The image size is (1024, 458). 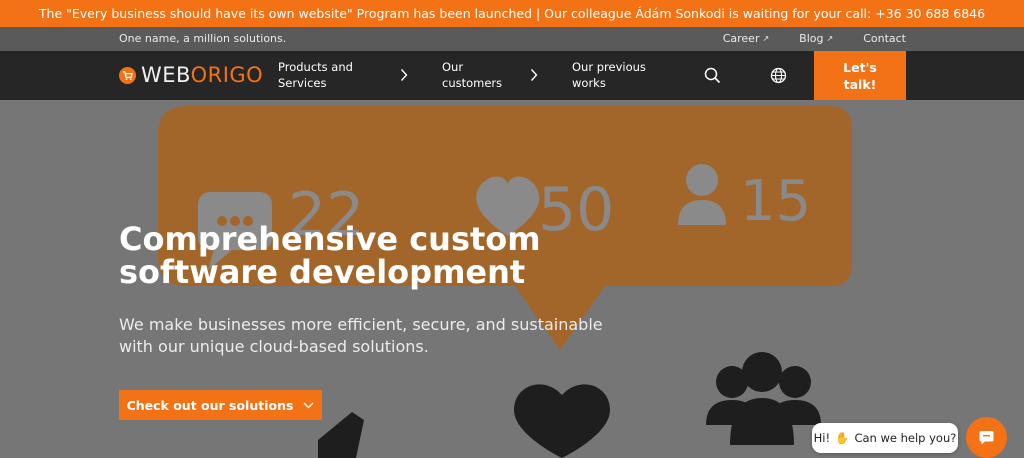 What do you see at coordinates (315, 67) in the screenshot?
I see `nav-products-line1: Products and` at bounding box center [315, 67].